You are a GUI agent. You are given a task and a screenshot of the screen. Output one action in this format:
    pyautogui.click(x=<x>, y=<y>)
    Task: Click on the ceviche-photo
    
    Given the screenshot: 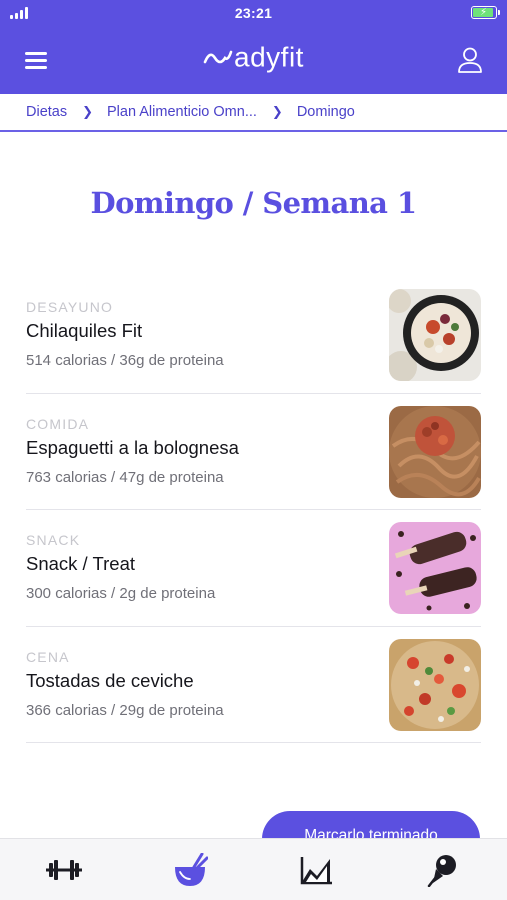 What is the action you would take?
    pyautogui.click(x=435, y=684)
    